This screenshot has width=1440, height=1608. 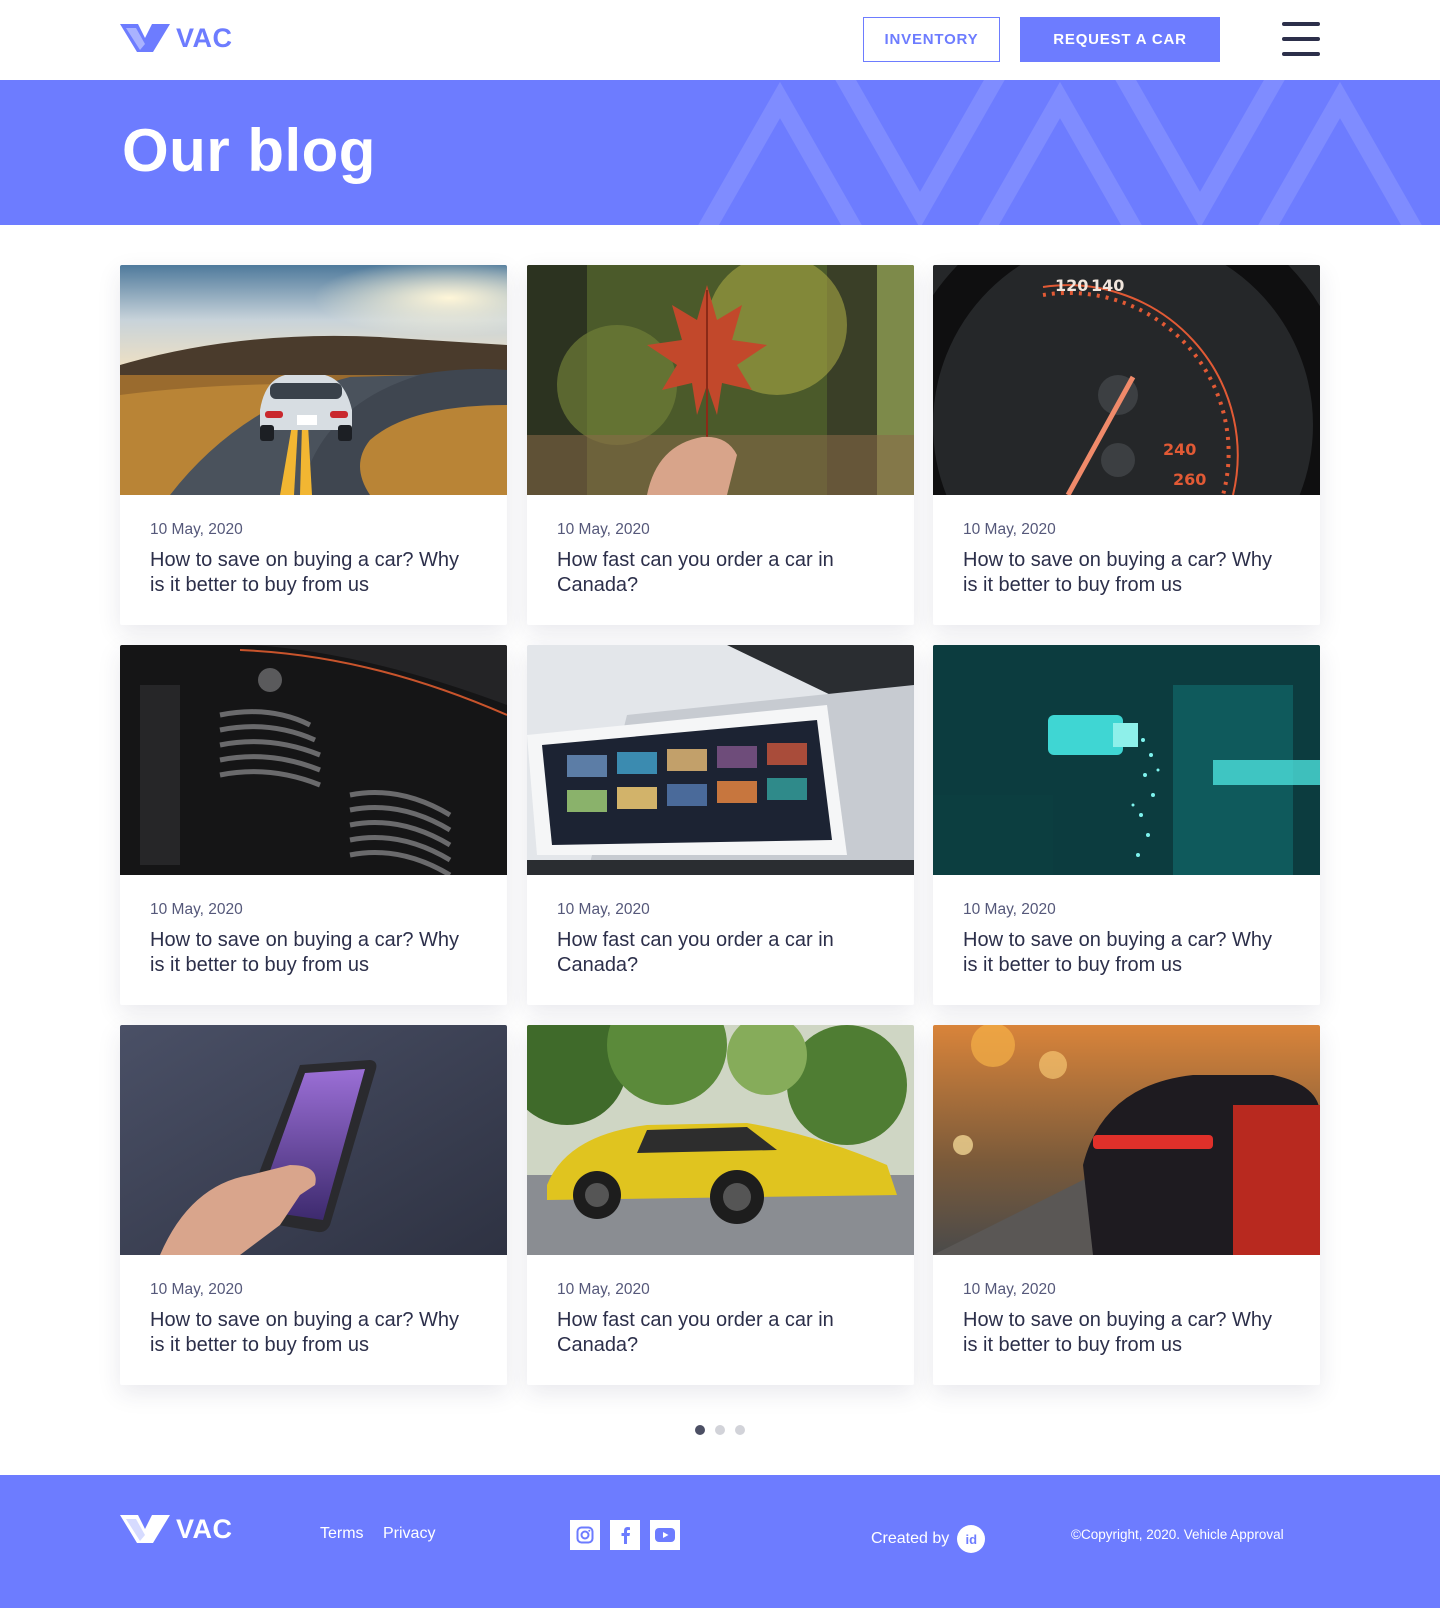 I want to click on pagination-dots, so click(x=720, y=1430).